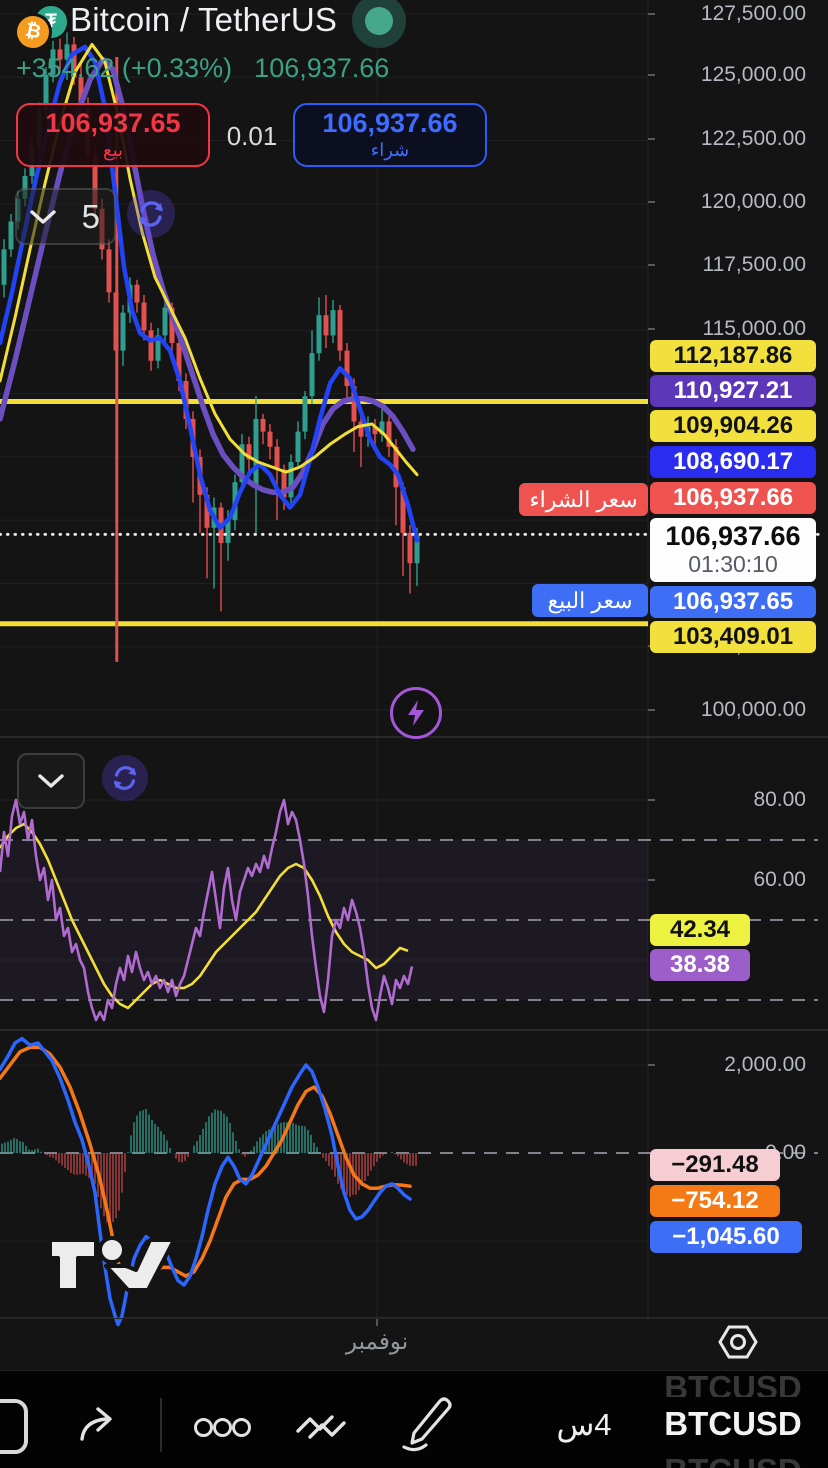  What do you see at coordinates (738, 1342) in the screenshot?
I see `settings-hexagon-icon` at bounding box center [738, 1342].